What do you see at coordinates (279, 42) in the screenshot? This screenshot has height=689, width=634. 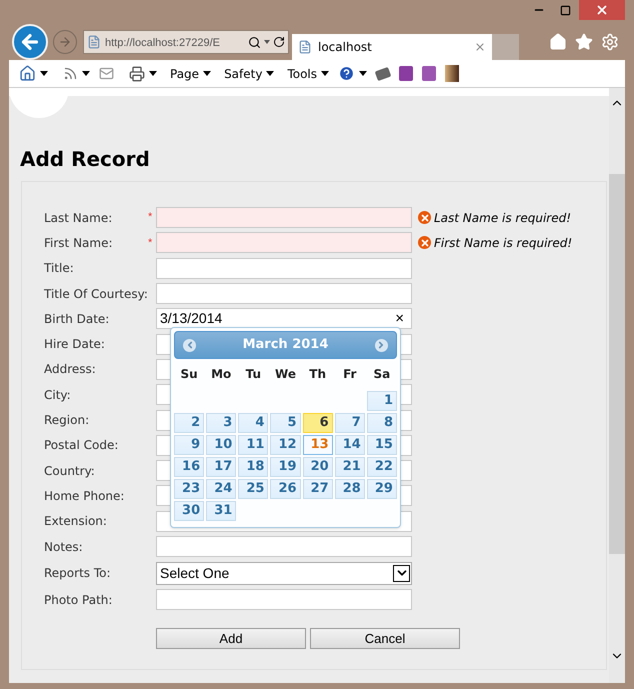 I see `refresh-icon` at bounding box center [279, 42].